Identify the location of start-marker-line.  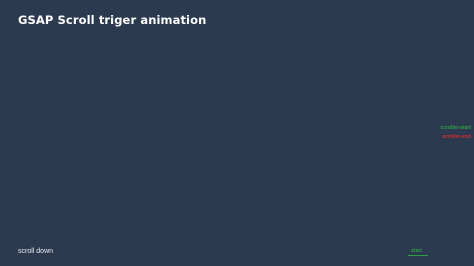
(418, 255).